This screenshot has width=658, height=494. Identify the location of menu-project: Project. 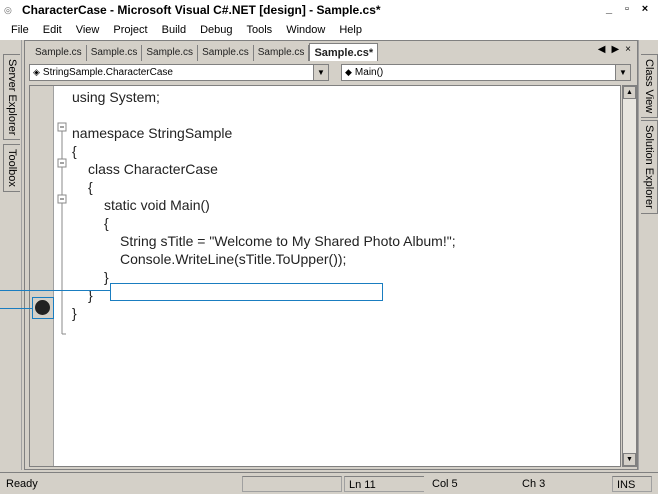
(130, 30).